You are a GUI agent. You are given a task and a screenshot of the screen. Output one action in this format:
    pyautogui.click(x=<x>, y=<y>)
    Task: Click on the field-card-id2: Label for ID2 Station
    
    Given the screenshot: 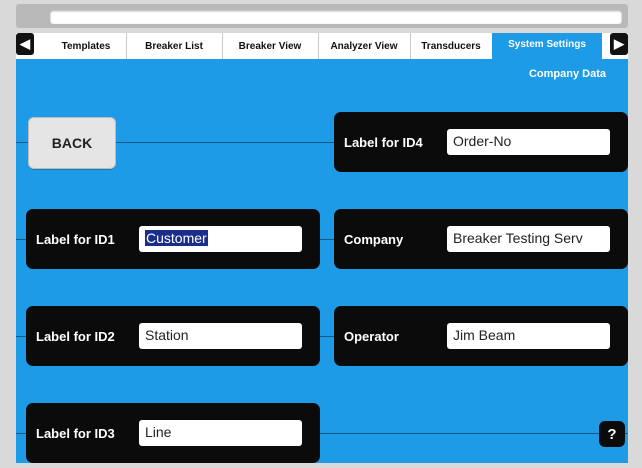 What is the action you would take?
    pyautogui.click(x=173, y=336)
    